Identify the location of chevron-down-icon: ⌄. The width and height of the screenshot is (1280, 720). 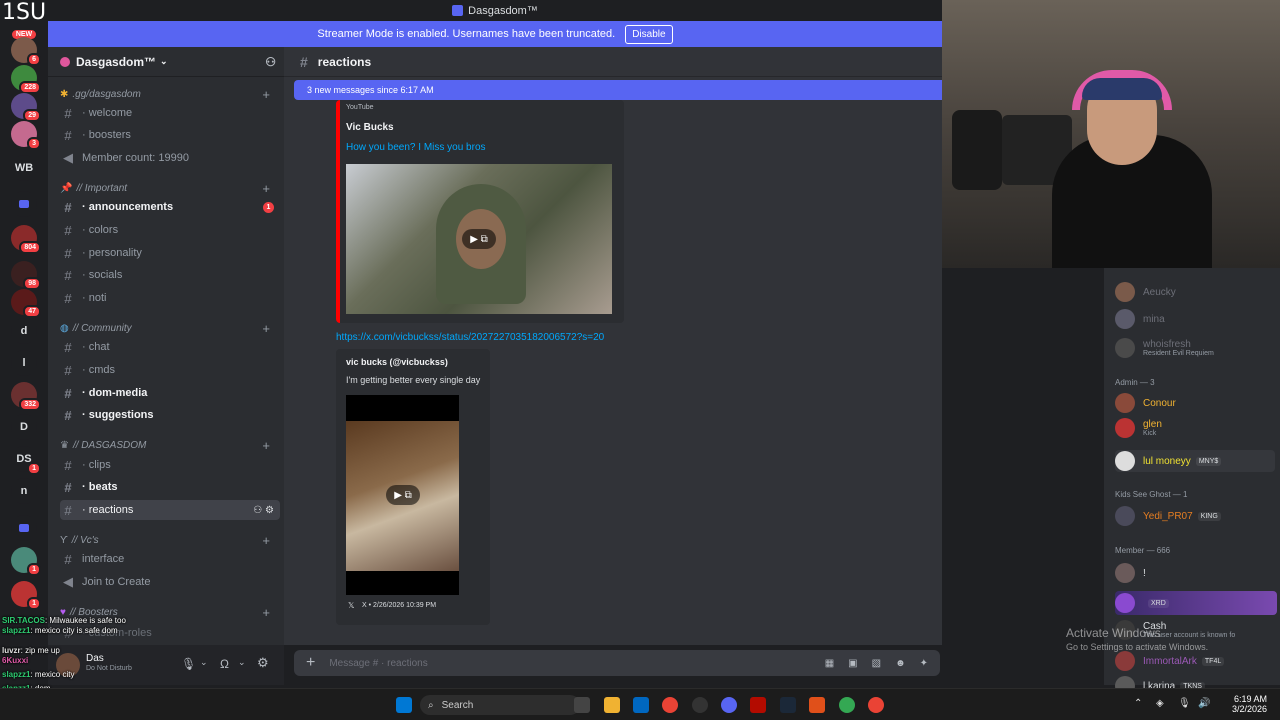
(242, 662).